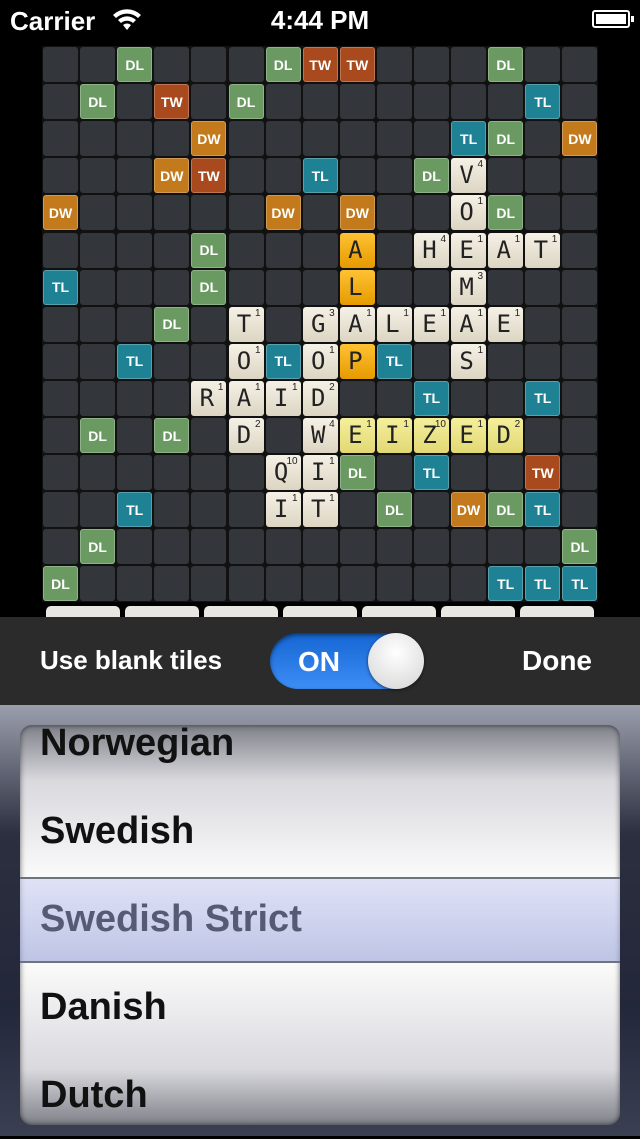  What do you see at coordinates (469, 287) in the screenshot?
I see `board-tile: M3` at bounding box center [469, 287].